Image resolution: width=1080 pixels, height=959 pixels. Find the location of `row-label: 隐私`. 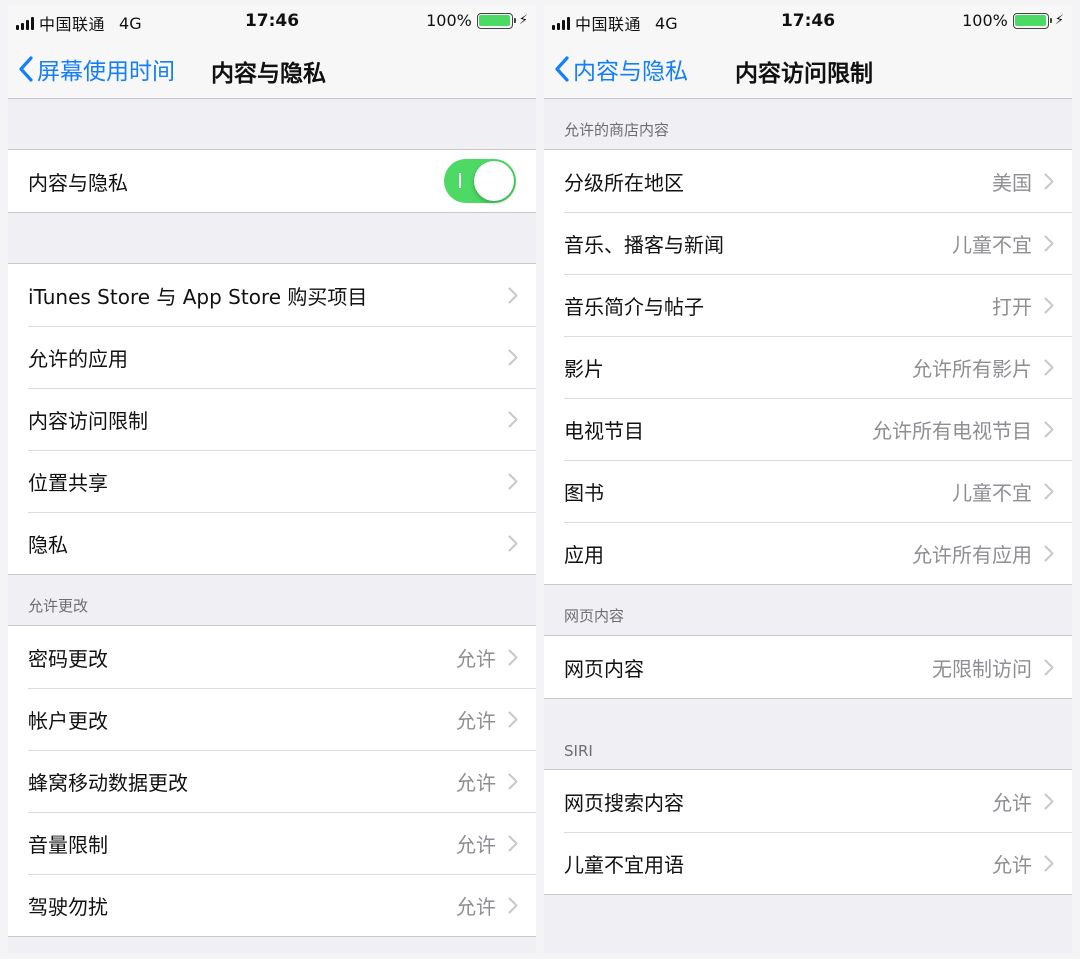

row-label: 隐私 is located at coordinates (48, 544).